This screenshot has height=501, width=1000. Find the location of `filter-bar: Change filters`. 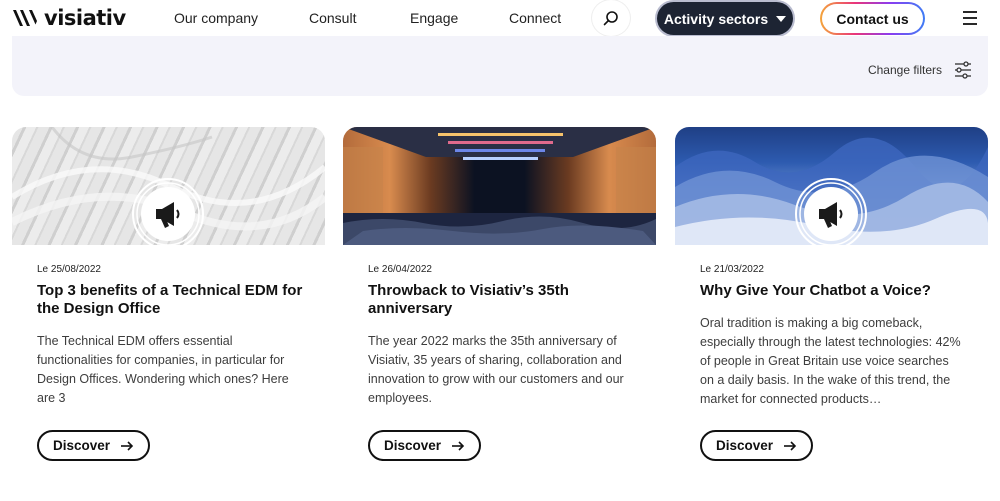

filter-bar: Change filters is located at coordinates (500, 66).